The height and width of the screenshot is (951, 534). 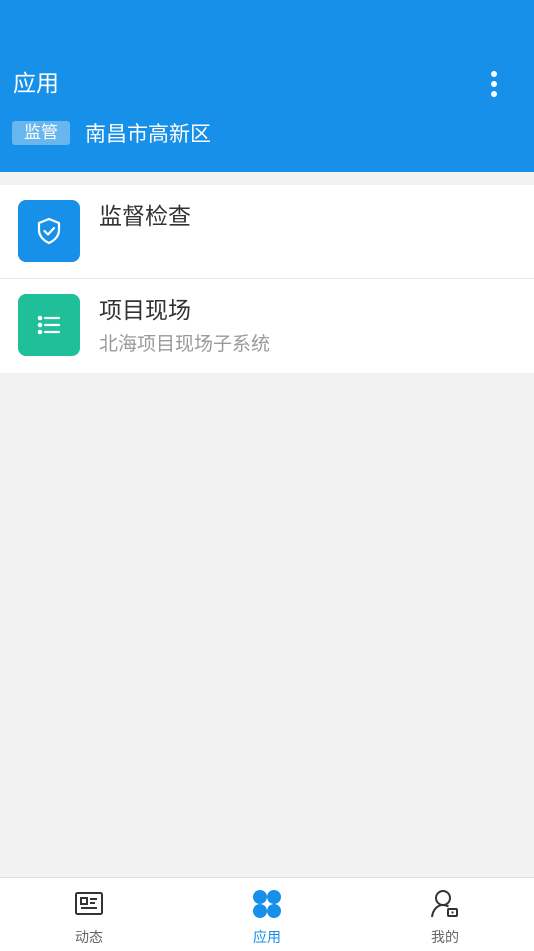 I want to click on tab-feed: 动态, so click(x=89, y=914).